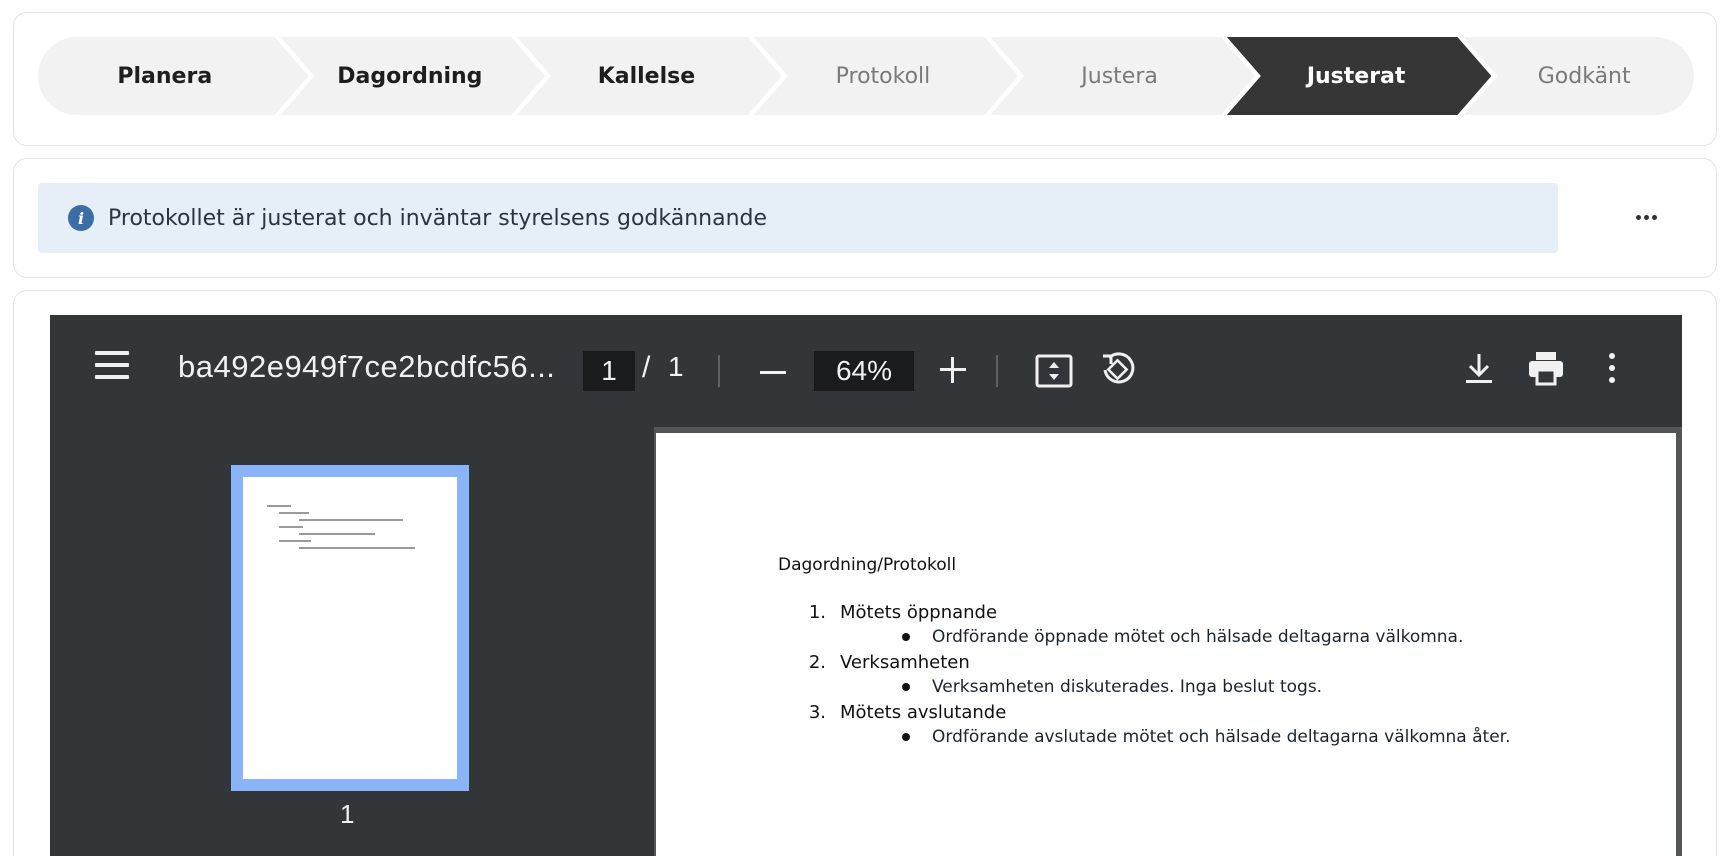 The image size is (1732, 856). Describe the element at coordinates (773, 372) in the screenshot. I see `zoom-out-icon` at that location.